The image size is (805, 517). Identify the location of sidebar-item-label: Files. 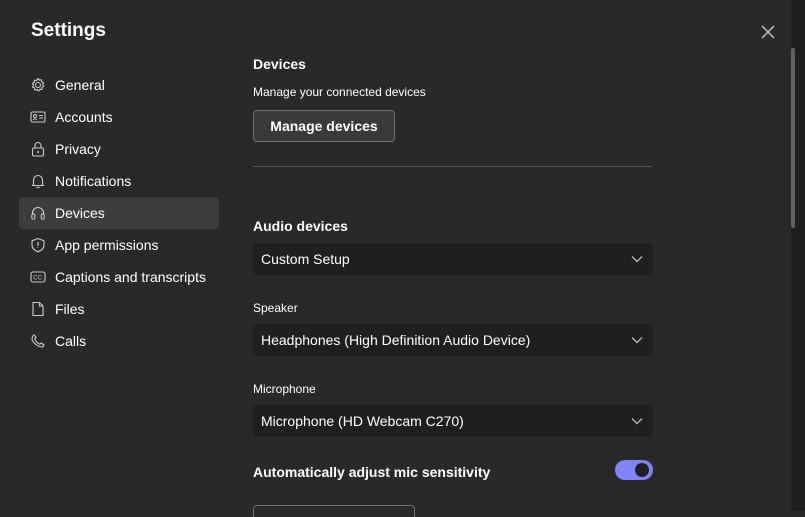
(70, 309).